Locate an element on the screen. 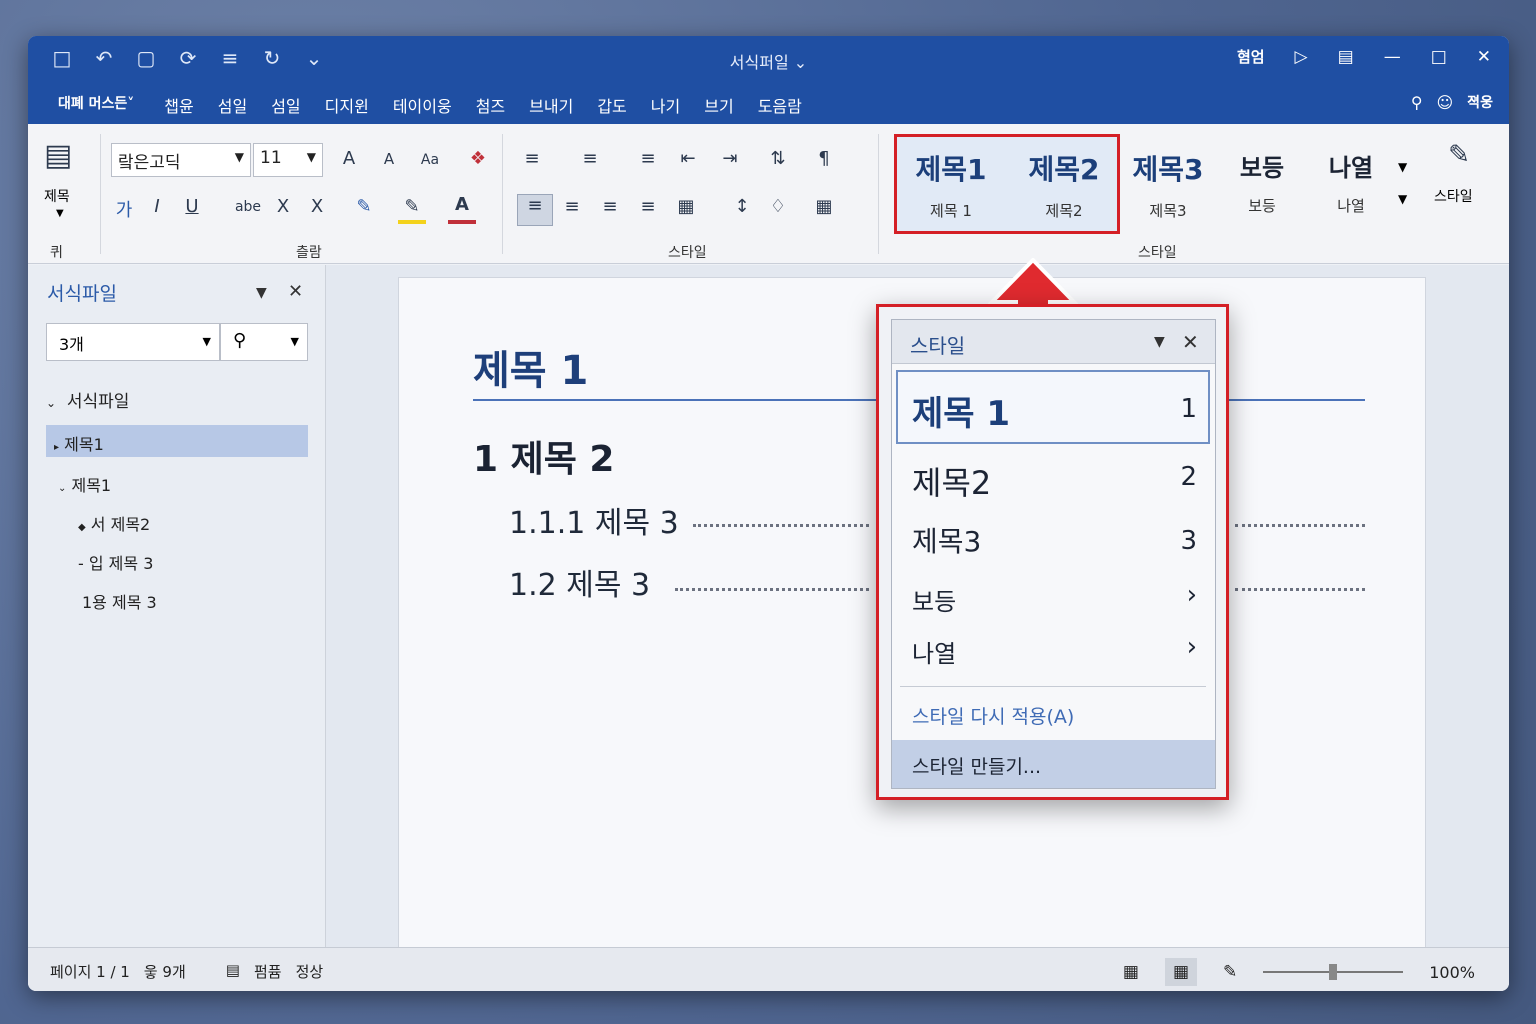 This screenshot has width=1536, height=1024. font-size-combo: 11 ▼ is located at coordinates (288, 160).